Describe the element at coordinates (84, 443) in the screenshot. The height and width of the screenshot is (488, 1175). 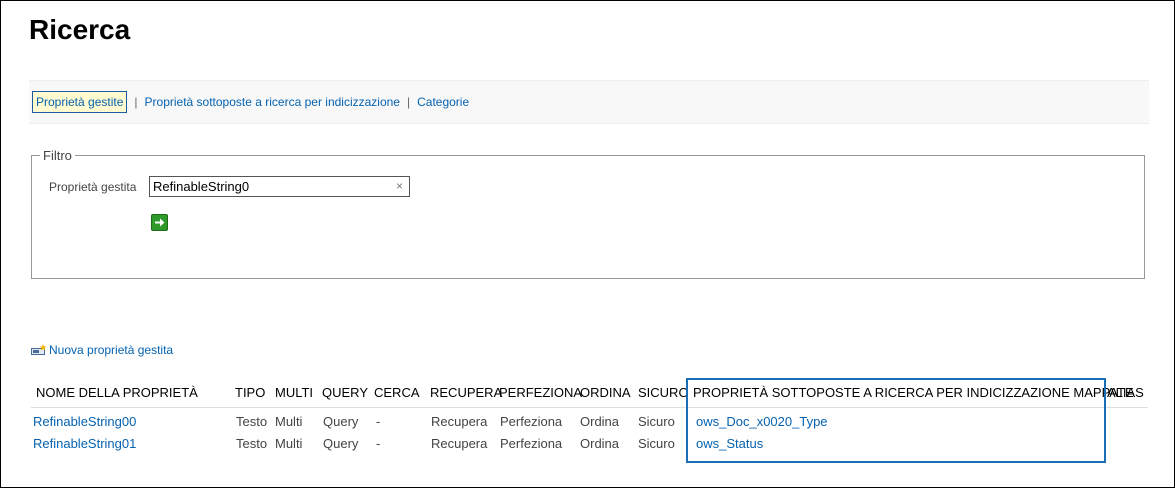
I see `table-row-name-link: RefinableString01` at that location.